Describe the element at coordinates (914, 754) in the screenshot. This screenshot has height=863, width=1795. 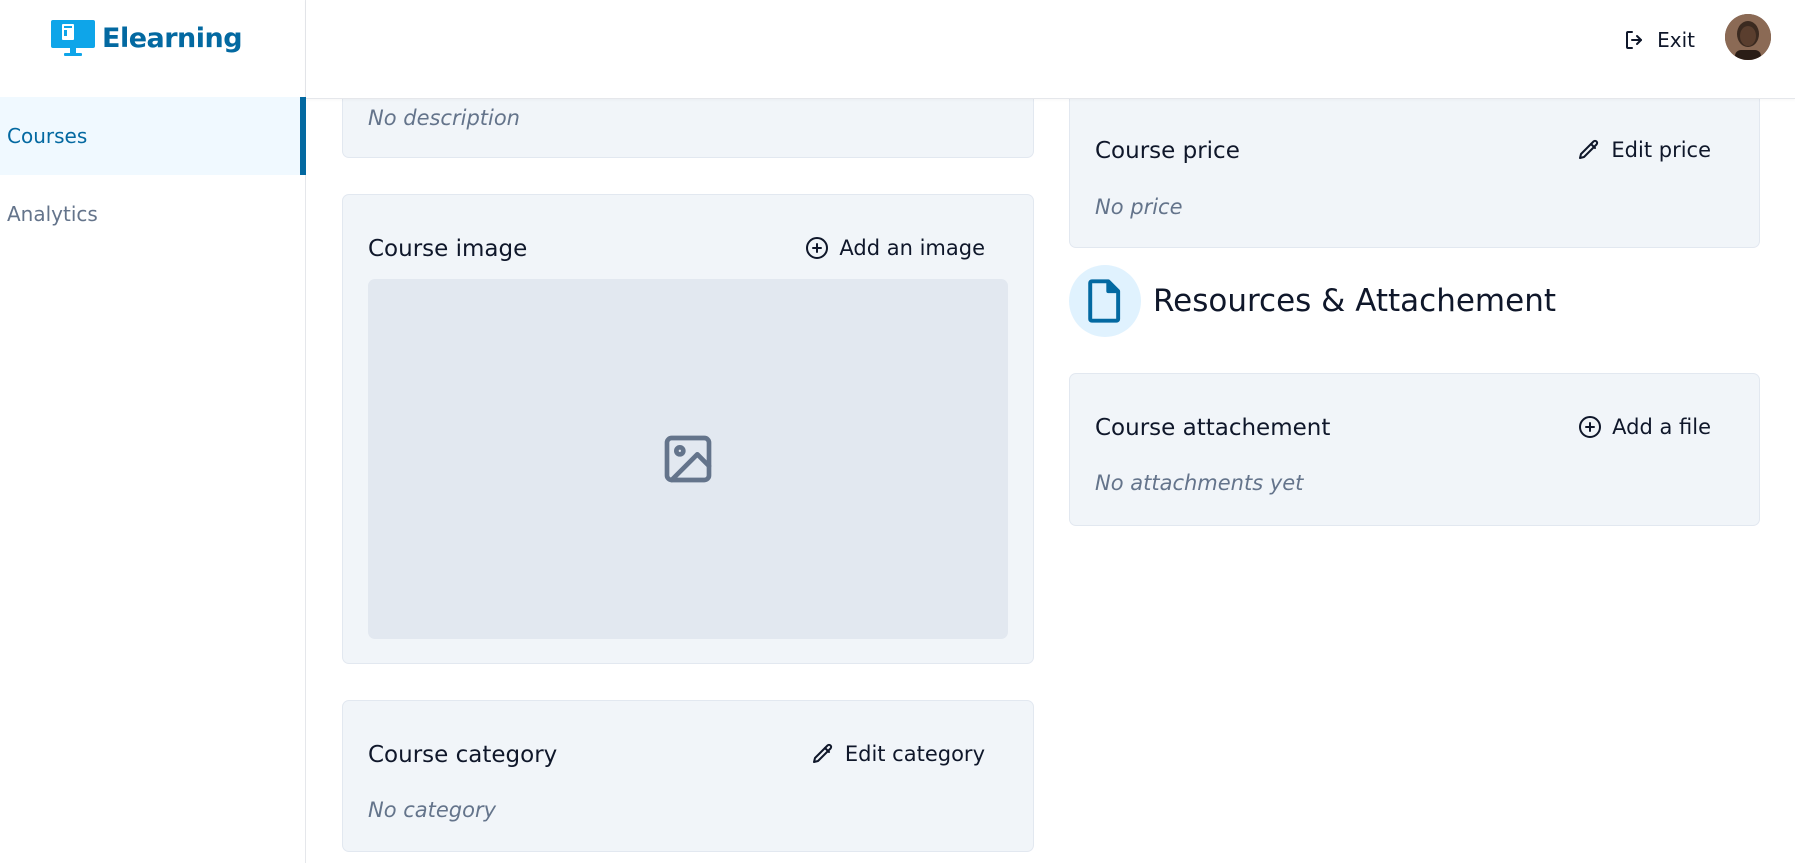
I see `edit-category-label: Edit category` at that location.